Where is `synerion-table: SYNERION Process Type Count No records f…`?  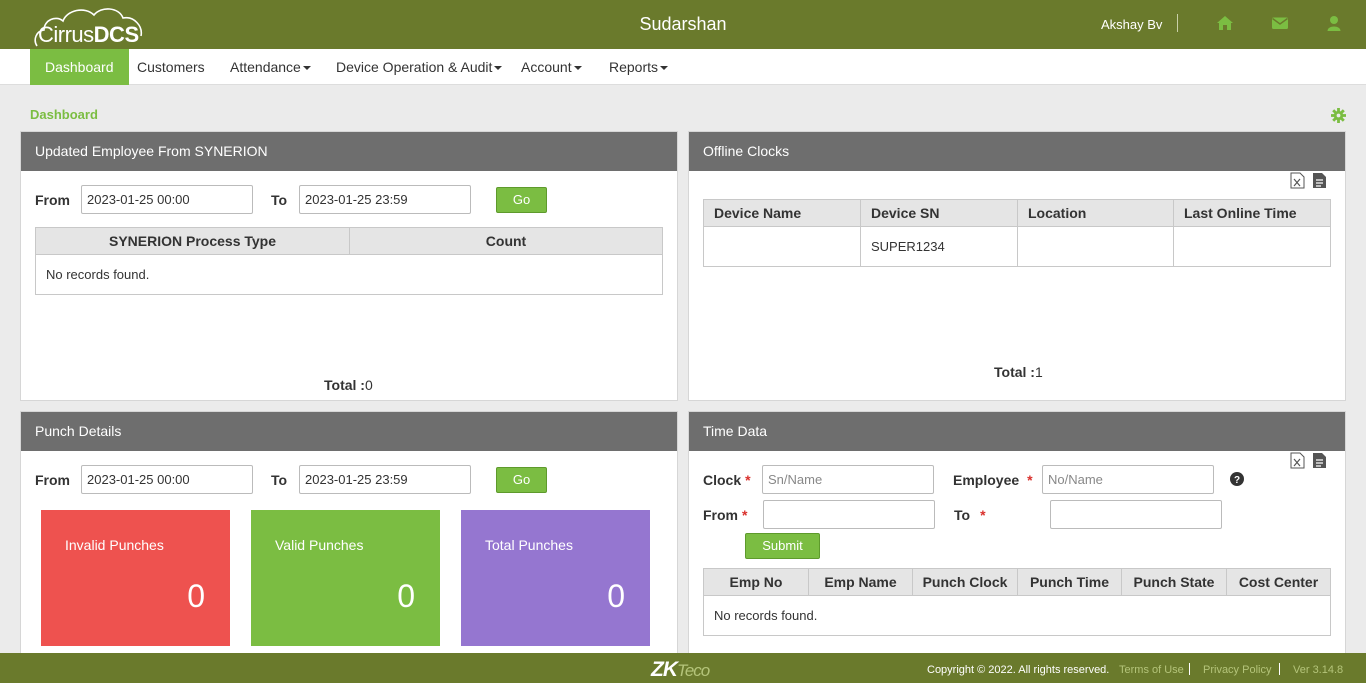
synerion-table: SYNERION Process Type Count No records f… is located at coordinates (349, 261).